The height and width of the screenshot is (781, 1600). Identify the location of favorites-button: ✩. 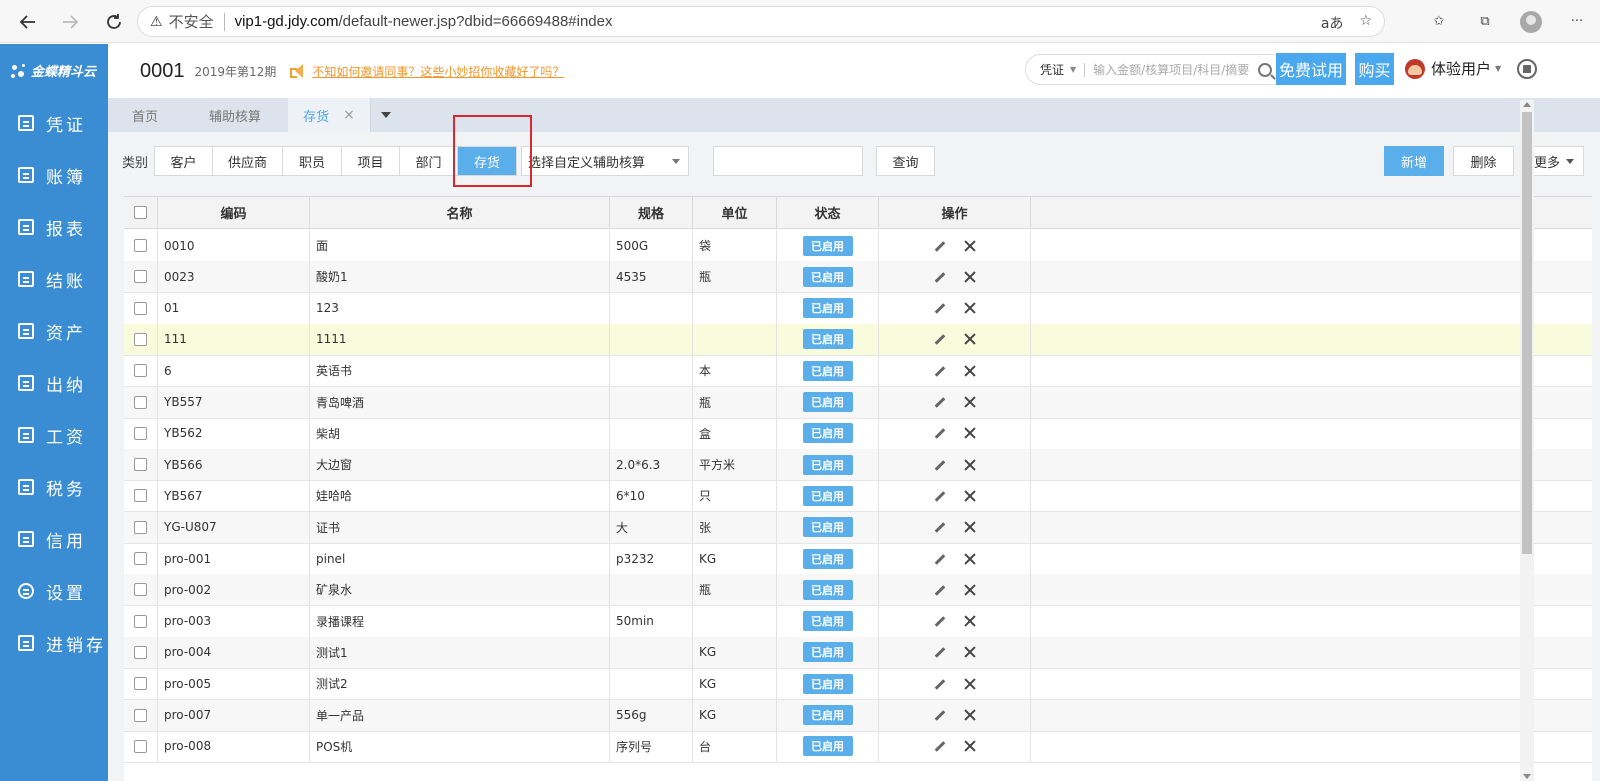
(1439, 21).